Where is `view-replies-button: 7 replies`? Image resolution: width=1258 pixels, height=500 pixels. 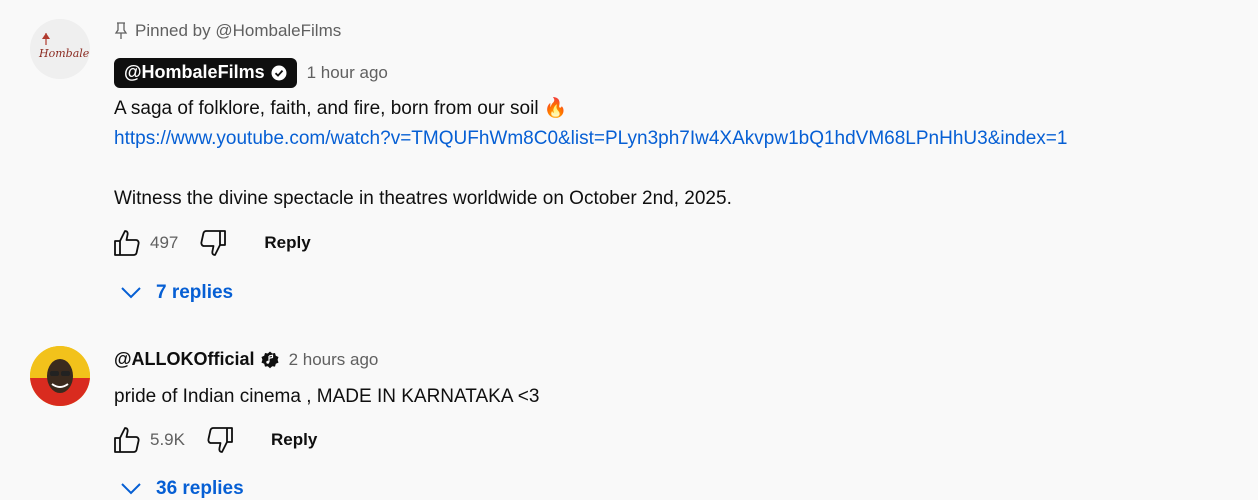 view-replies-button: 7 replies is located at coordinates (176, 293).